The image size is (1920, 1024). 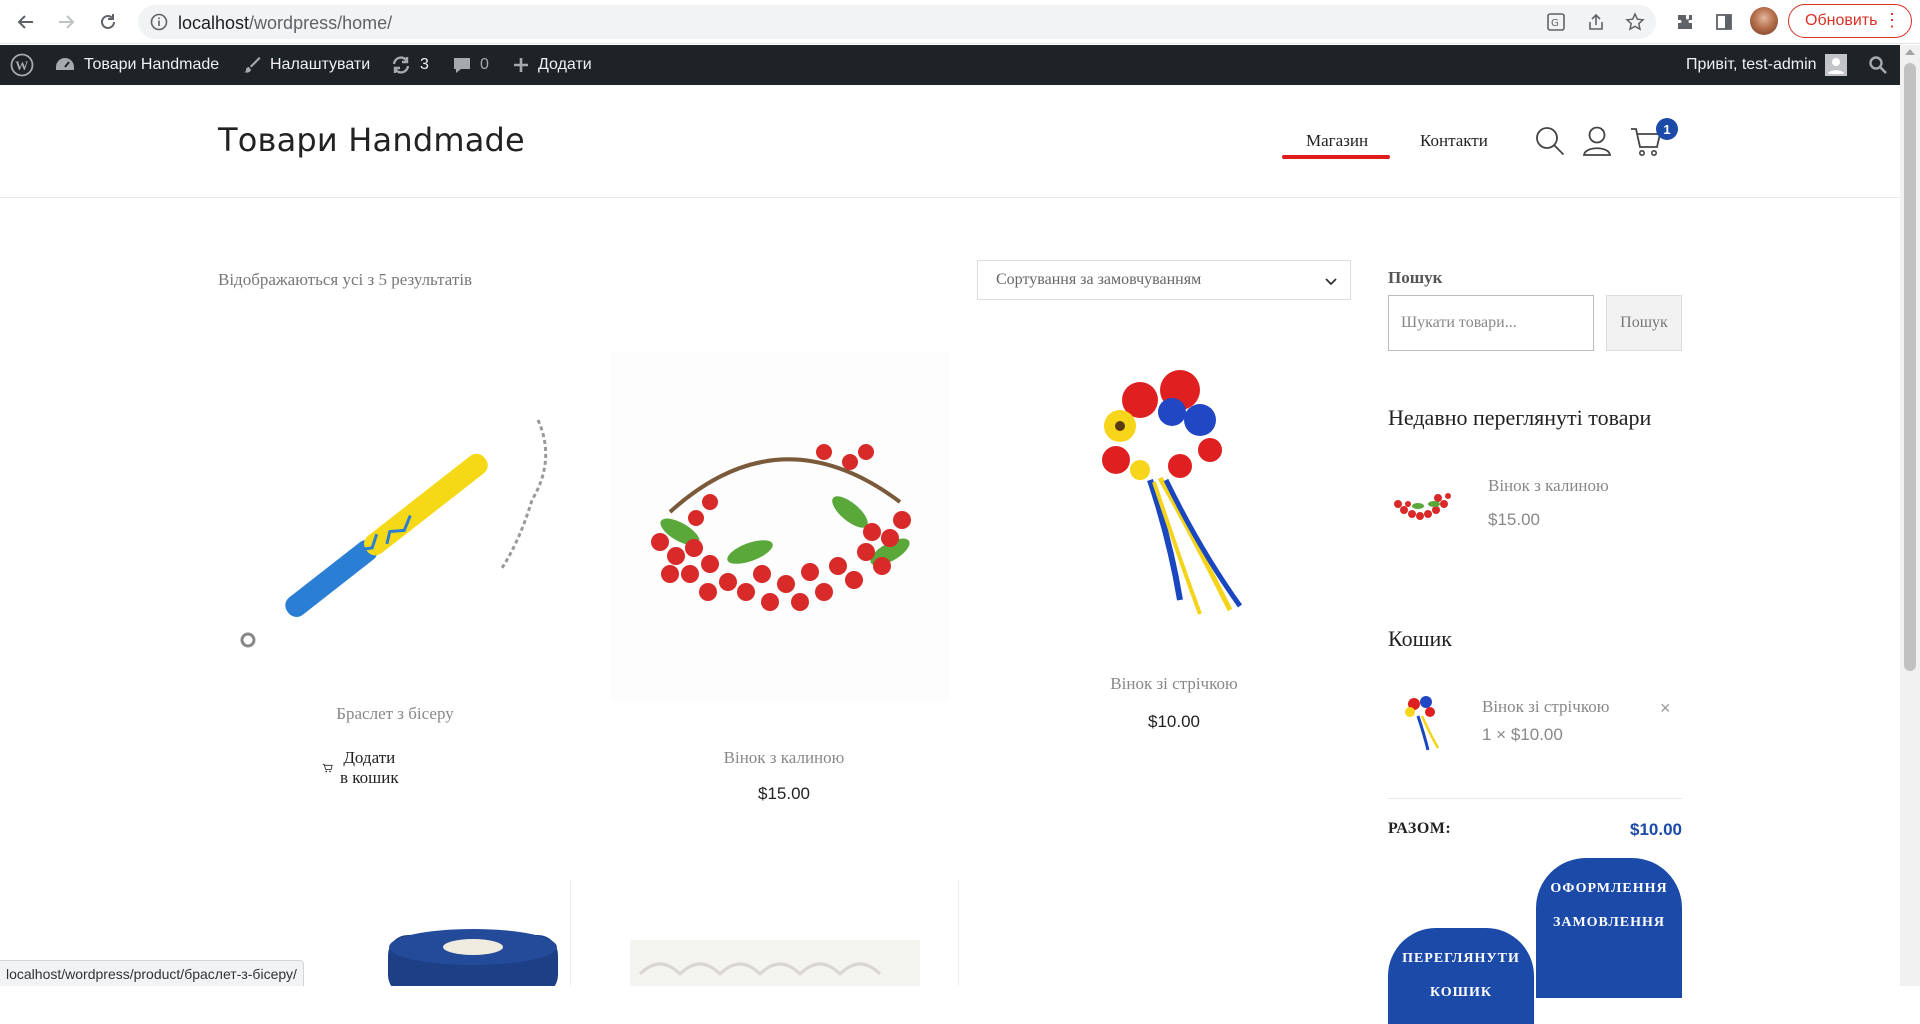 I want to click on nav-contacts: Контакти, so click(x=1454, y=141).